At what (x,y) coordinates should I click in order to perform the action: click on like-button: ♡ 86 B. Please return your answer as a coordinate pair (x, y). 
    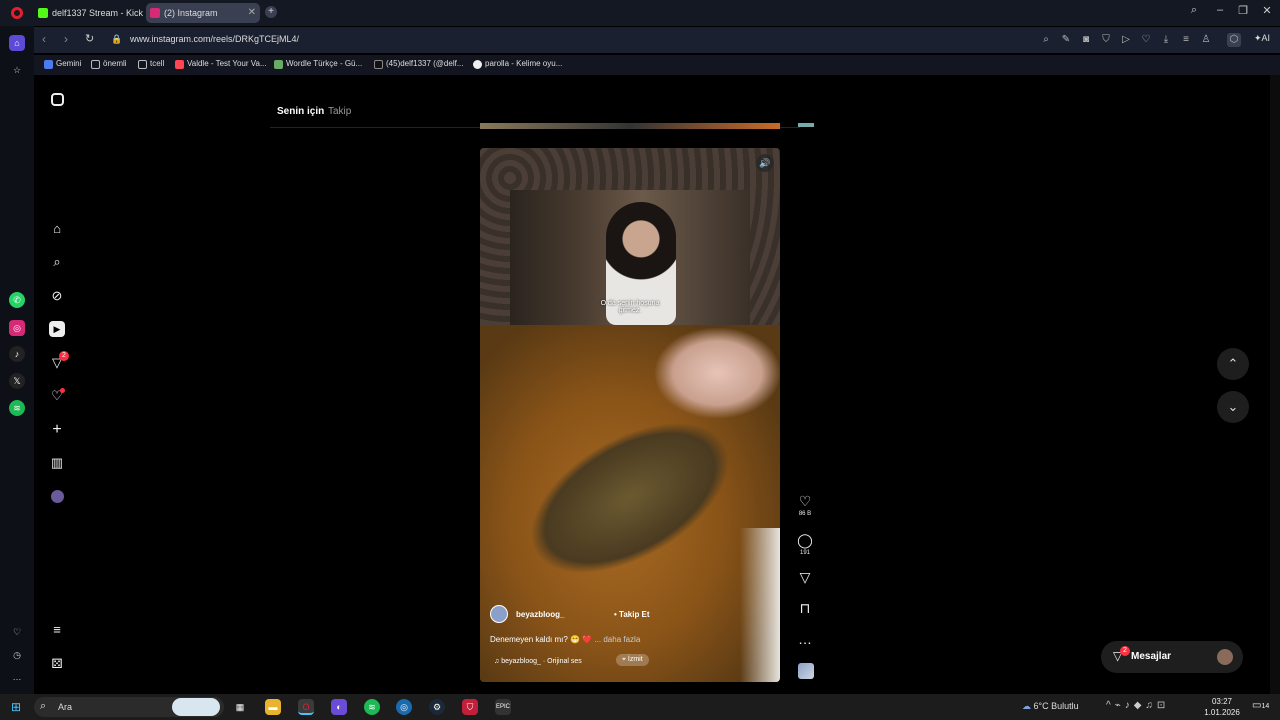
    Looking at the image, I should click on (805, 505).